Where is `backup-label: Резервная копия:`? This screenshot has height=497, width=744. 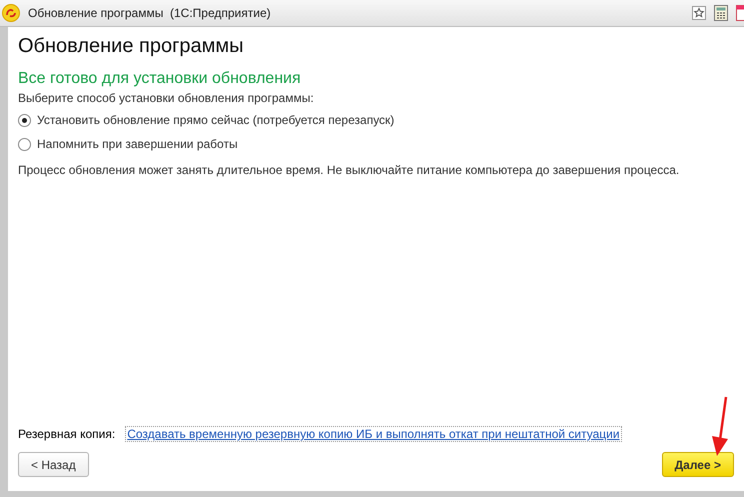
backup-label: Резервная копия: is located at coordinates (67, 434).